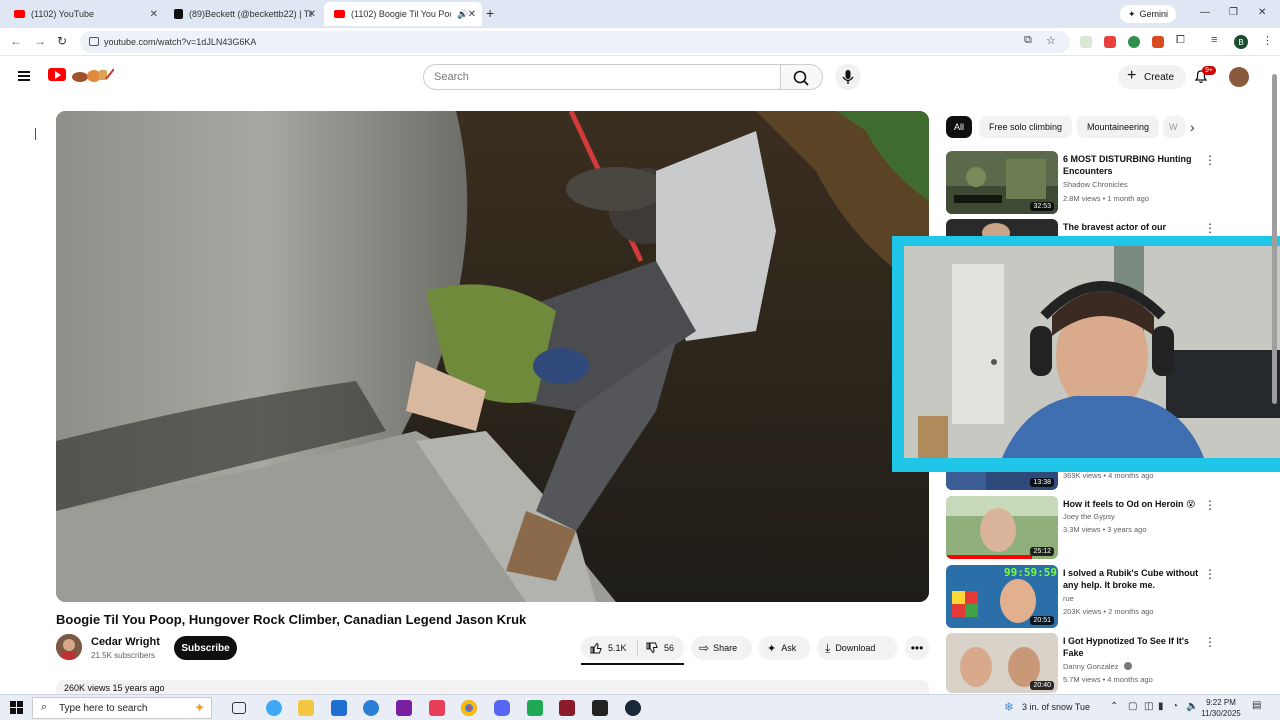 The image size is (1280, 720). What do you see at coordinates (1267, 40) in the screenshot?
I see `browser-menu-icon: ⋮` at bounding box center [1267, 40].